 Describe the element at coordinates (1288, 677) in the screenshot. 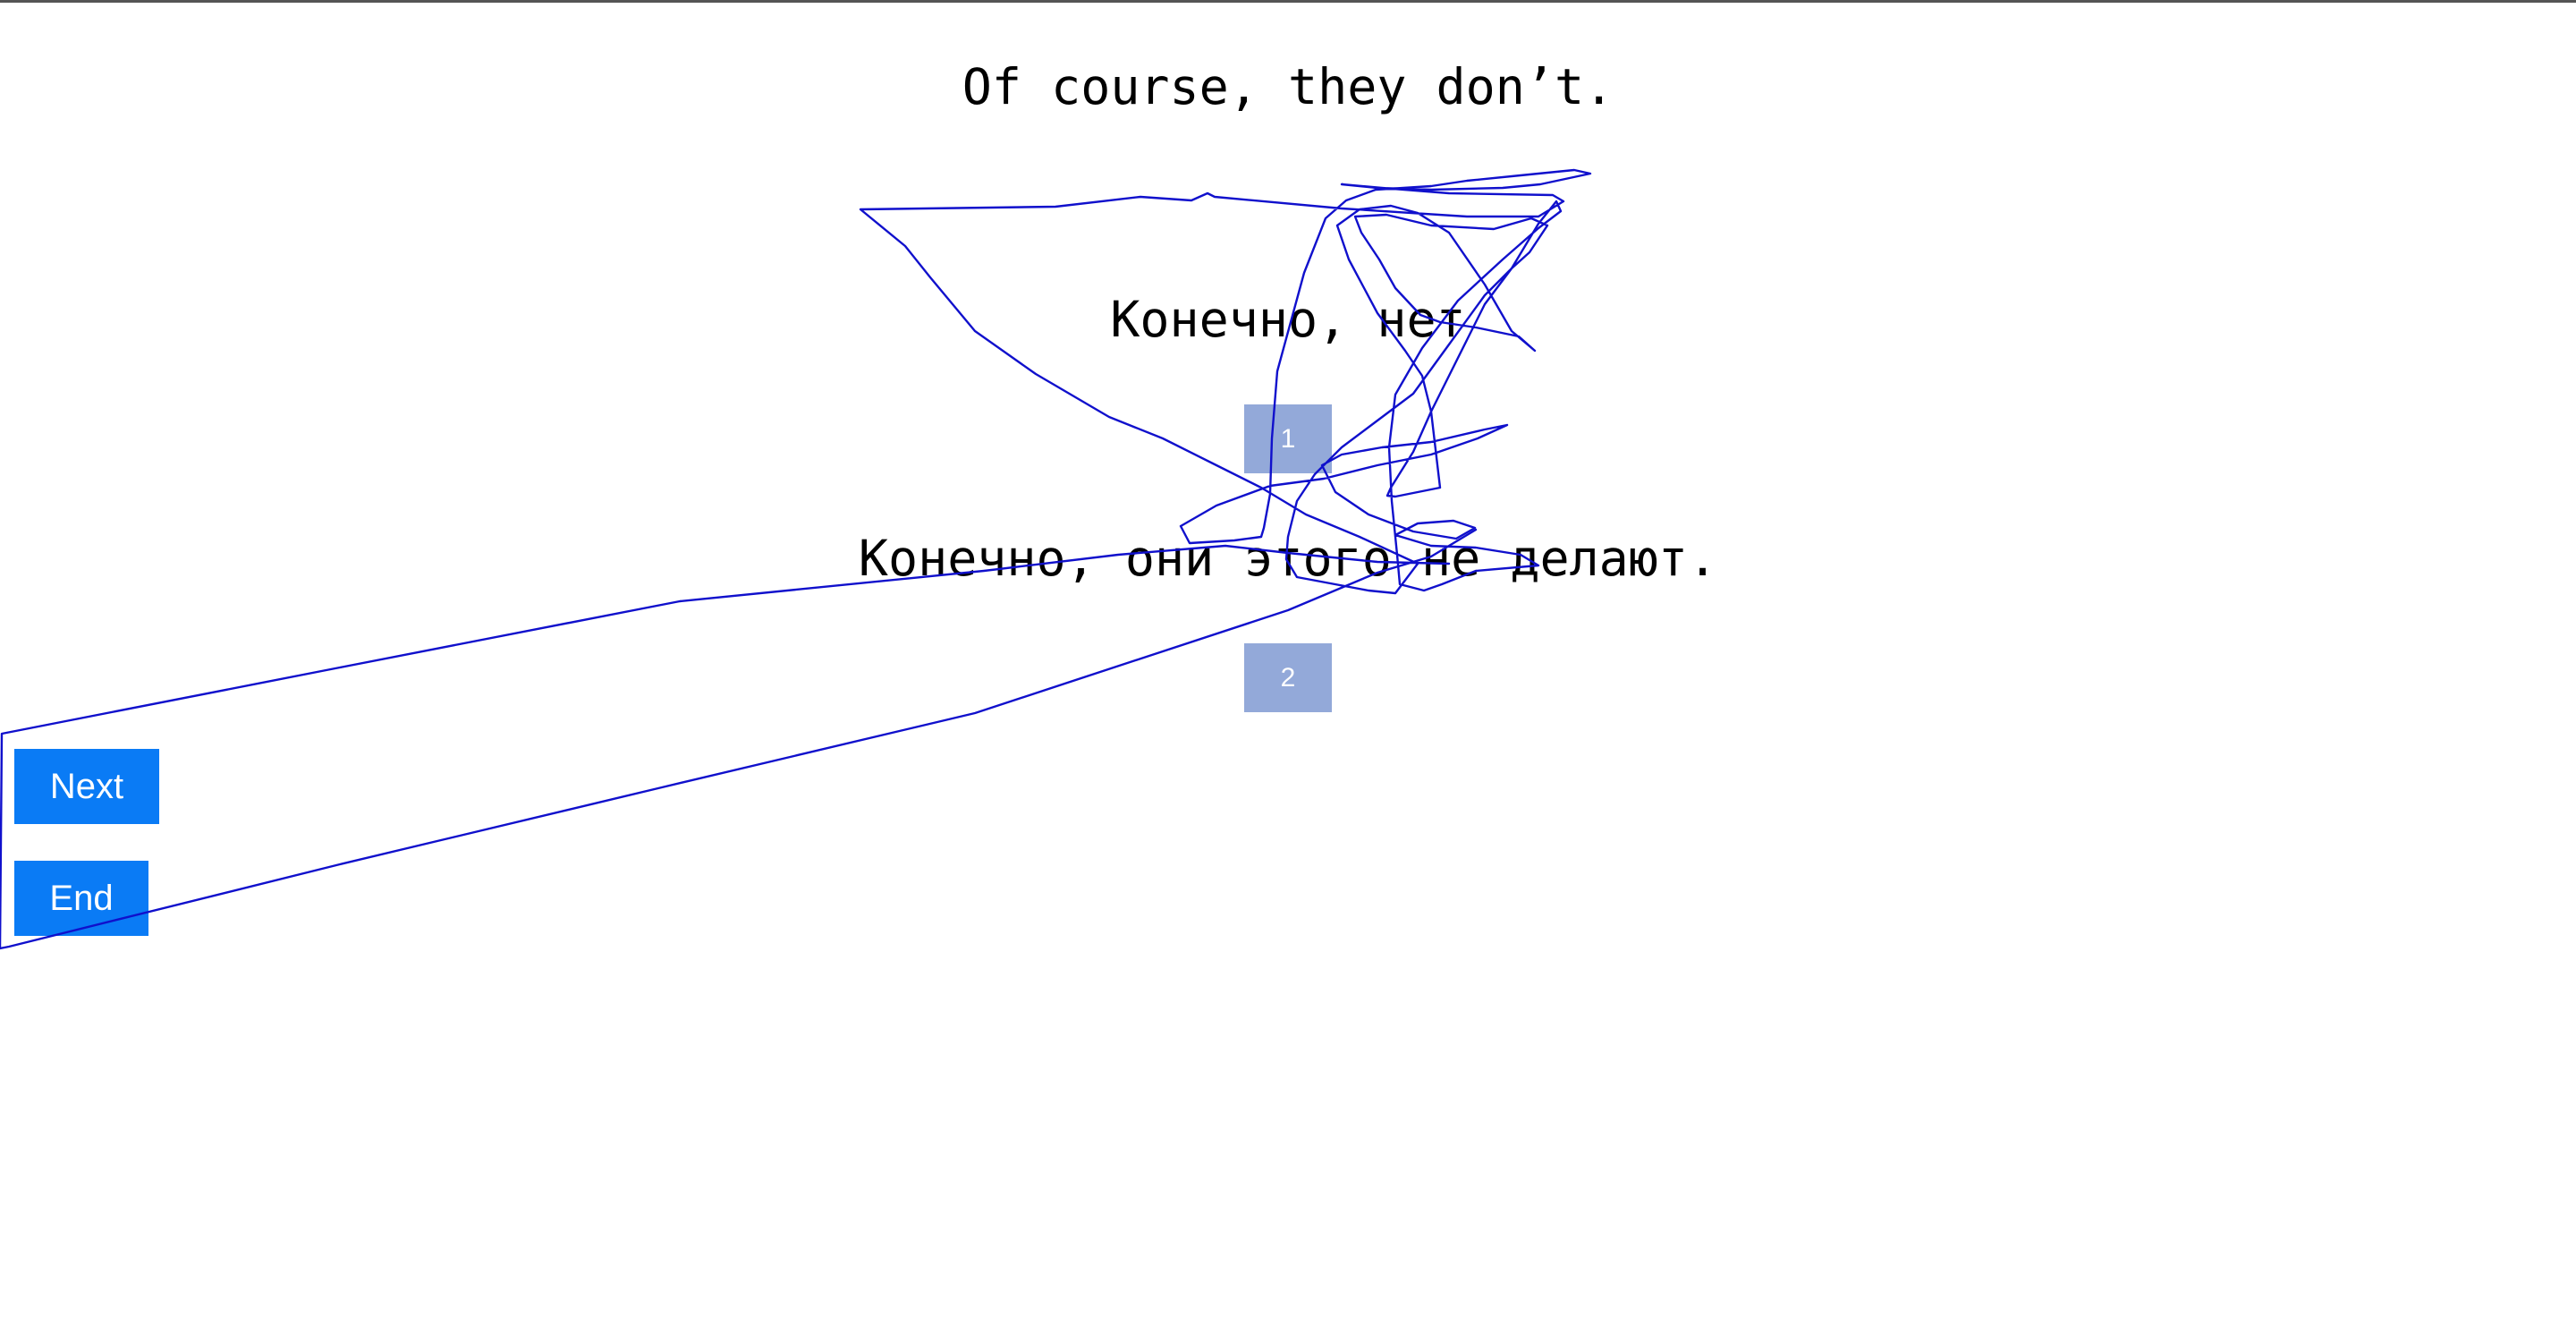

I see `choice-2-button: 2` at that location.